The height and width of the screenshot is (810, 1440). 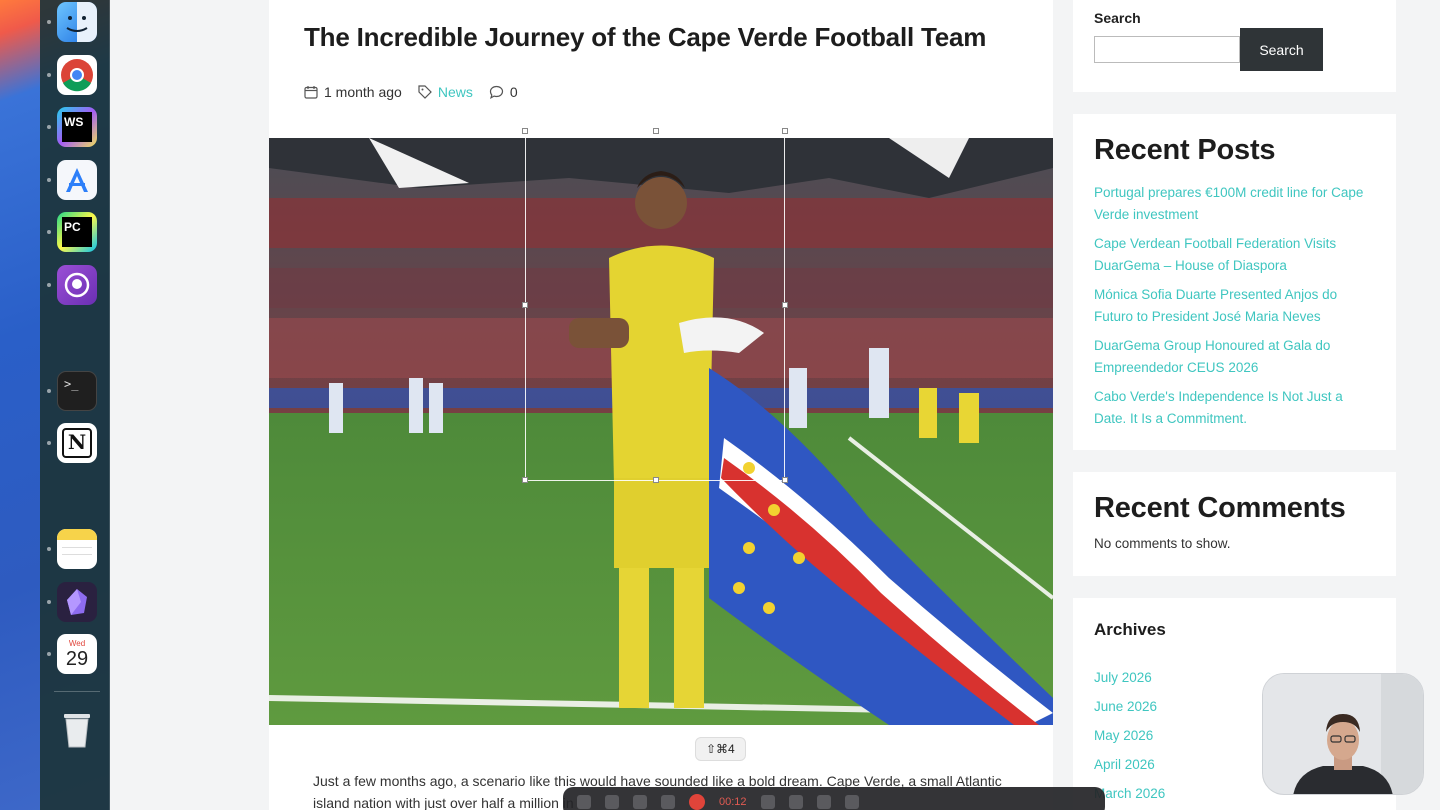 What do you see at coordinates (655, 305) in the screenshot?
I see `screenshot-selection-box` at bounding box center [655, 305].